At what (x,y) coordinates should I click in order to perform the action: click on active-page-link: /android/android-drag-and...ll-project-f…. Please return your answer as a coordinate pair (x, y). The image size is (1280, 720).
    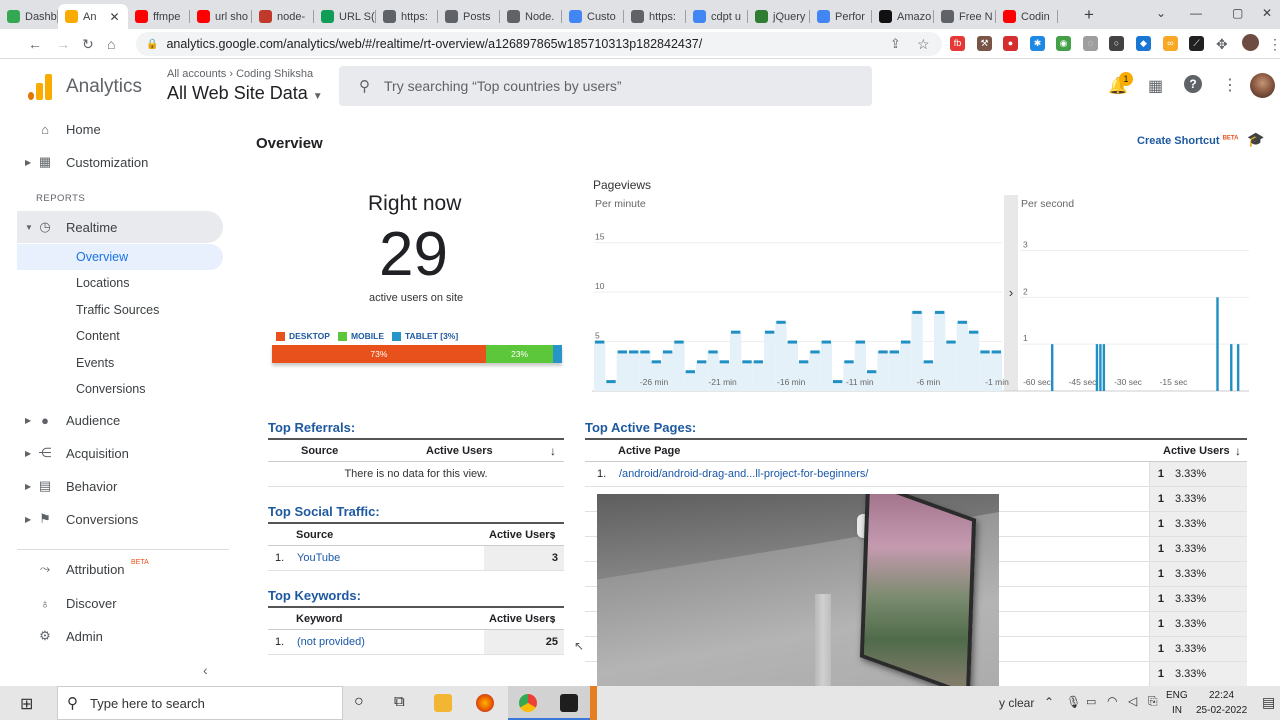
    Looking at the image, I should click on (743, 474).